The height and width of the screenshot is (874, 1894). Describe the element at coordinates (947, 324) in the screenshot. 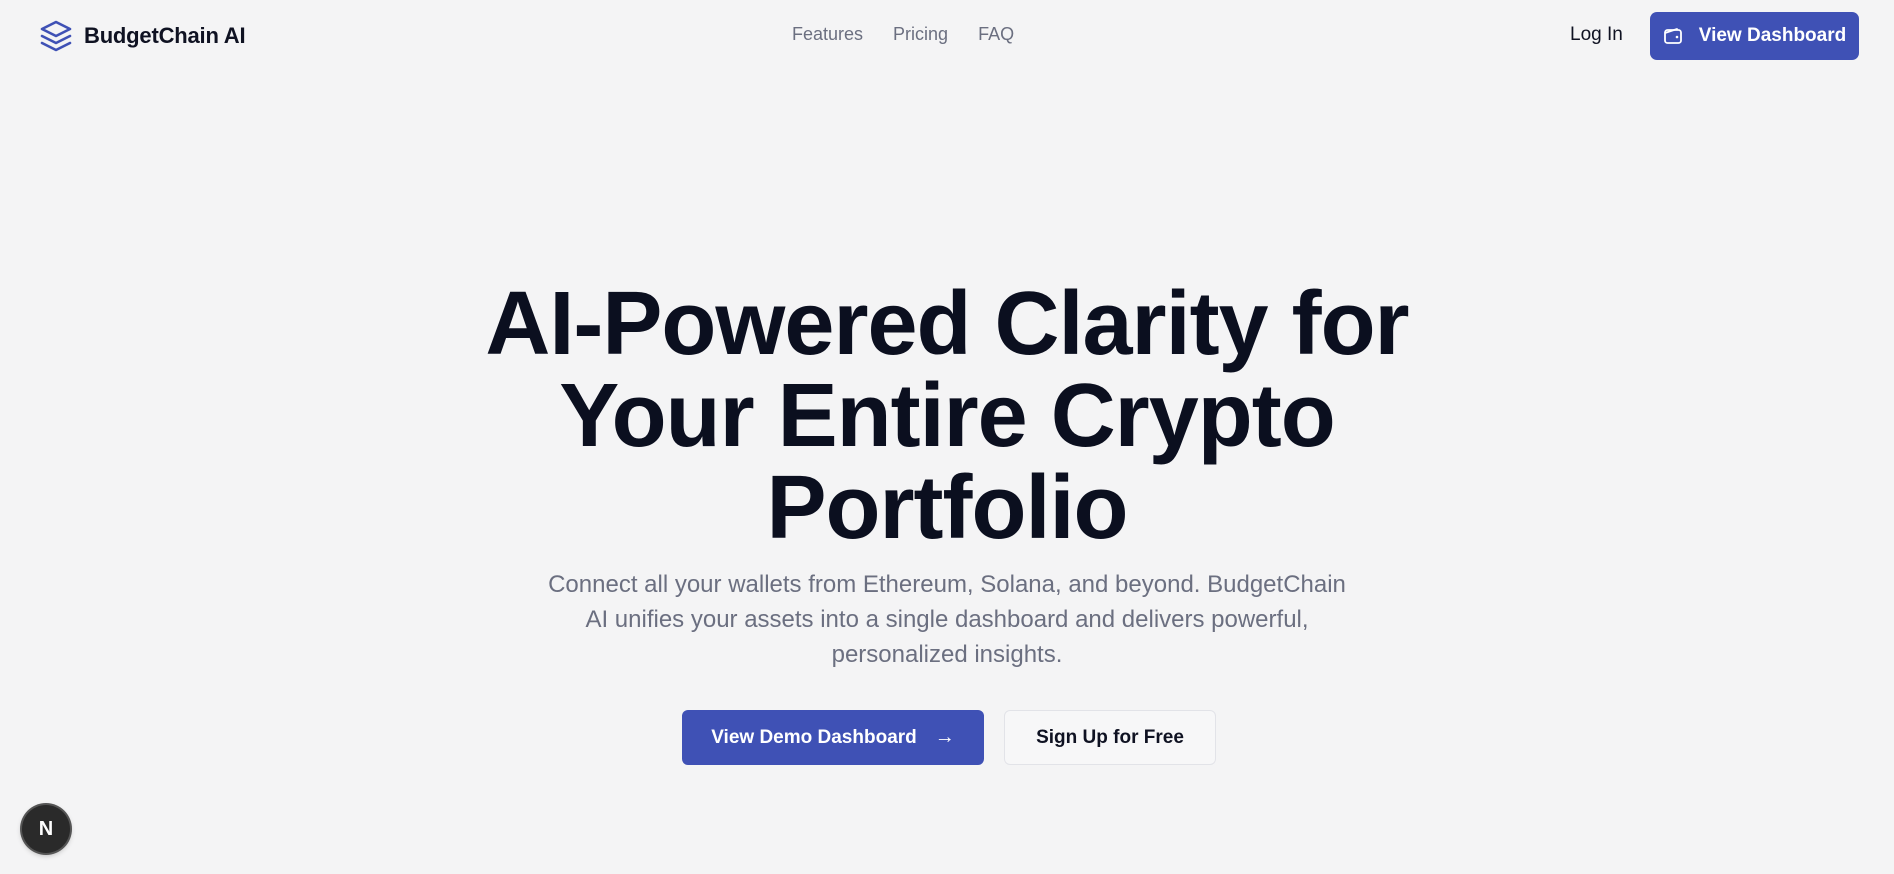

I see `hero-title-line: AI-Powered Clarity for` at that location.